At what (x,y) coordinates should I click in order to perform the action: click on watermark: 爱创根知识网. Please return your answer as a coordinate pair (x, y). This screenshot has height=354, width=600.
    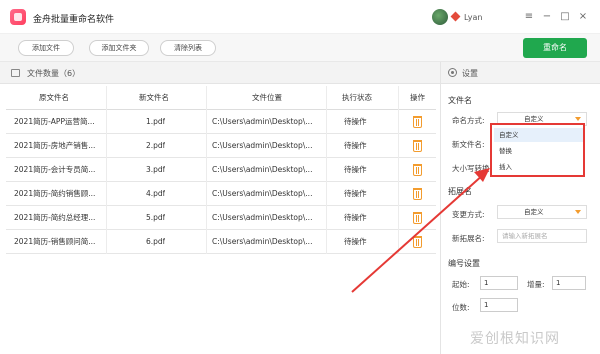
    Looking at the image, I should click on (515, 339).